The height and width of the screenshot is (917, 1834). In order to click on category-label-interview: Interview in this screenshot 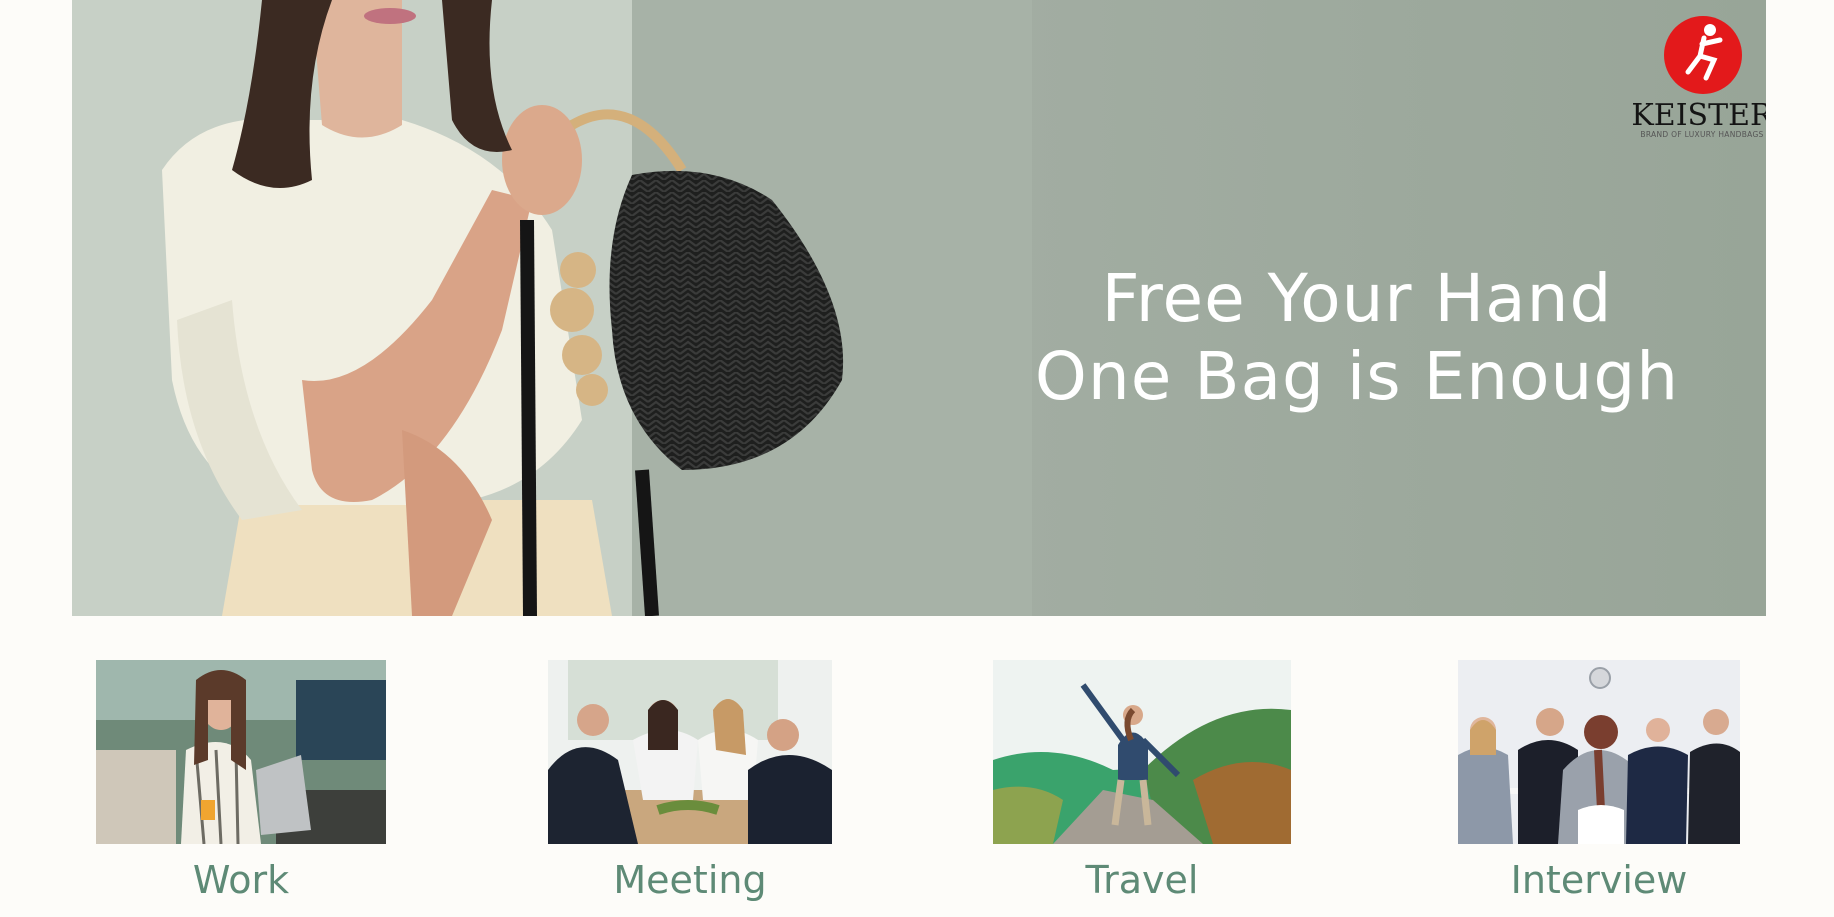, I will do `click(1599, 880)`.